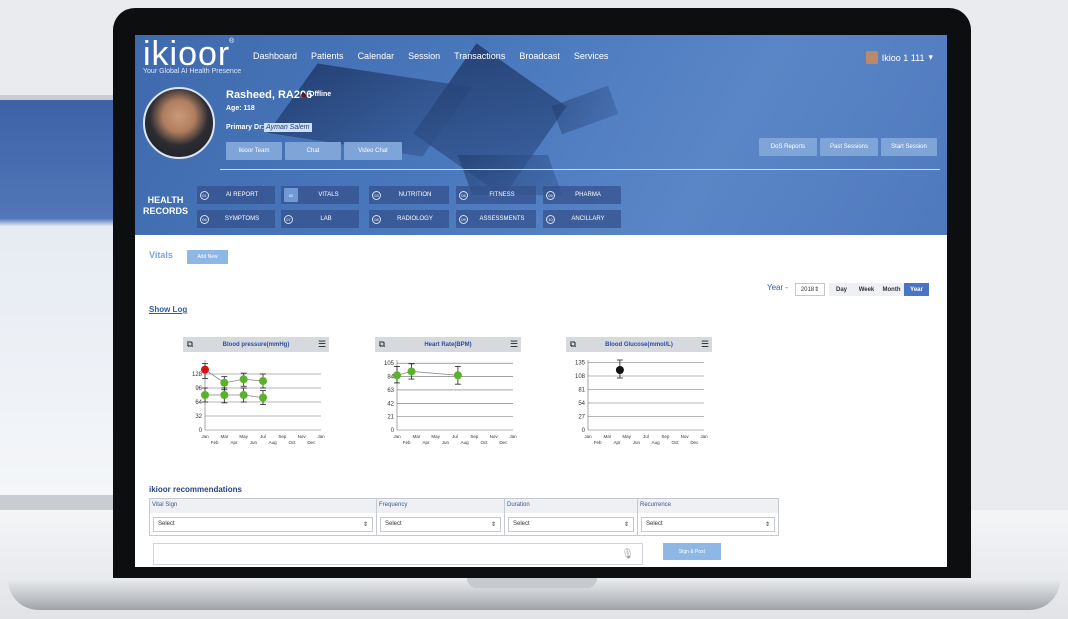  Describe the element at coordinates (532, 583) in the screenshot. I see `laptop-notch` at that location.